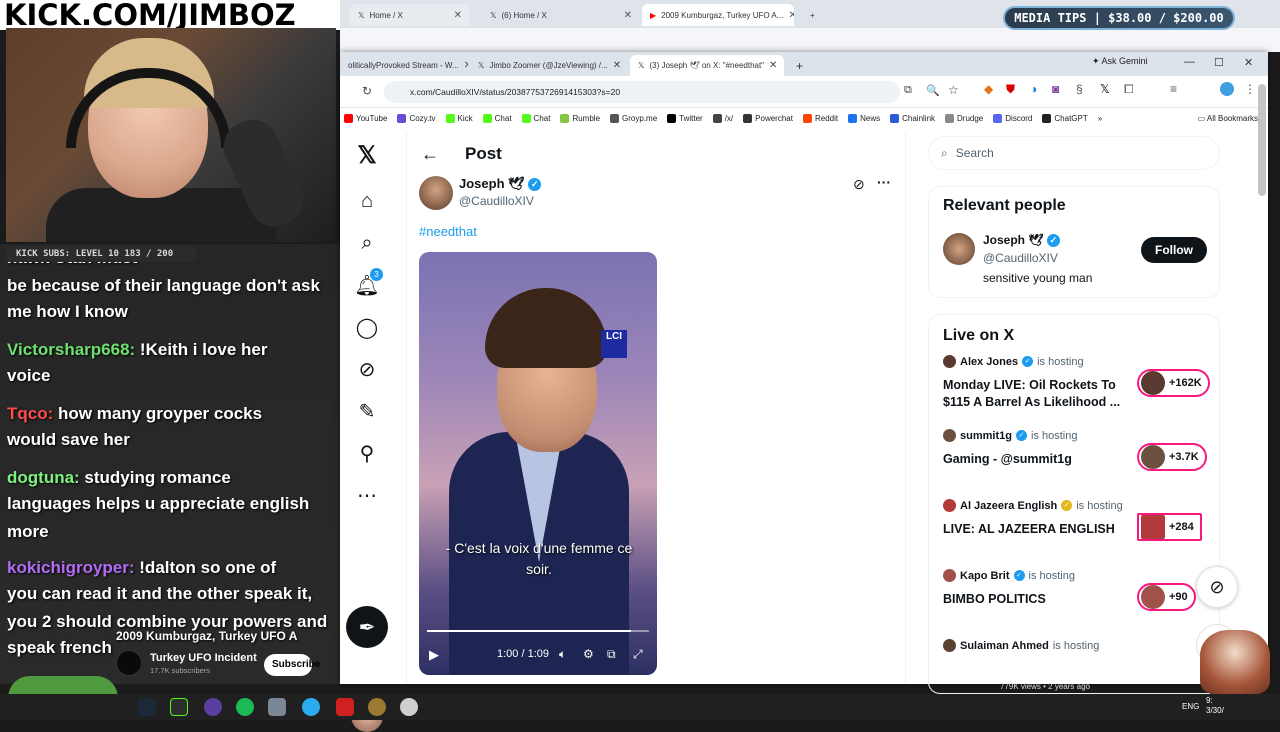 The height and width of the screenshot is (732, 1280). I want to click on bookmark-item: Reddit, so click(820, 118).